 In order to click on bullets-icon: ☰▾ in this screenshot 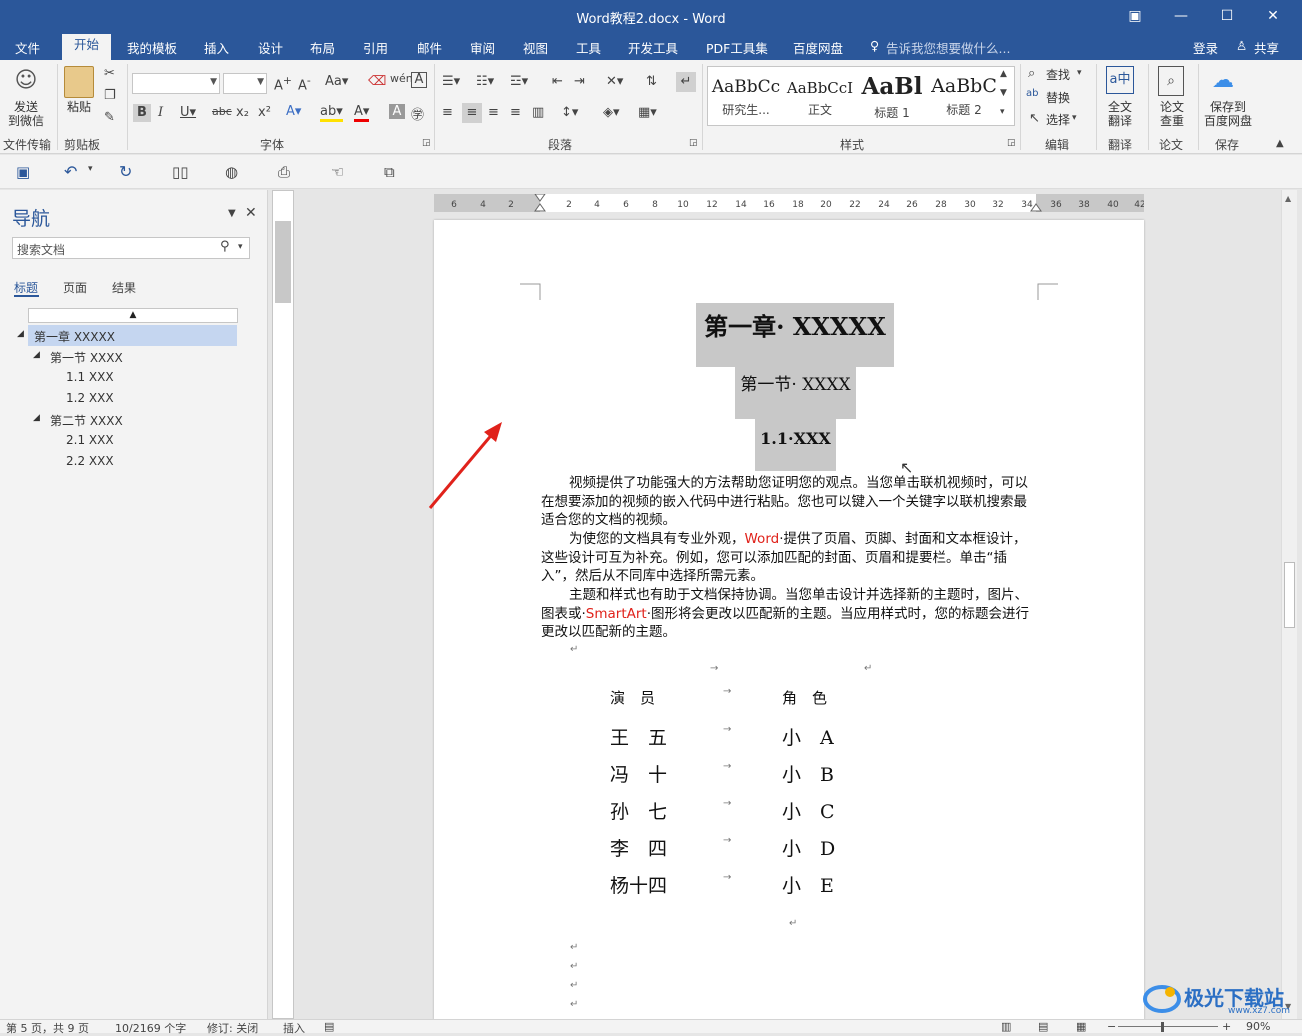, I will do `click(451, 81)`.